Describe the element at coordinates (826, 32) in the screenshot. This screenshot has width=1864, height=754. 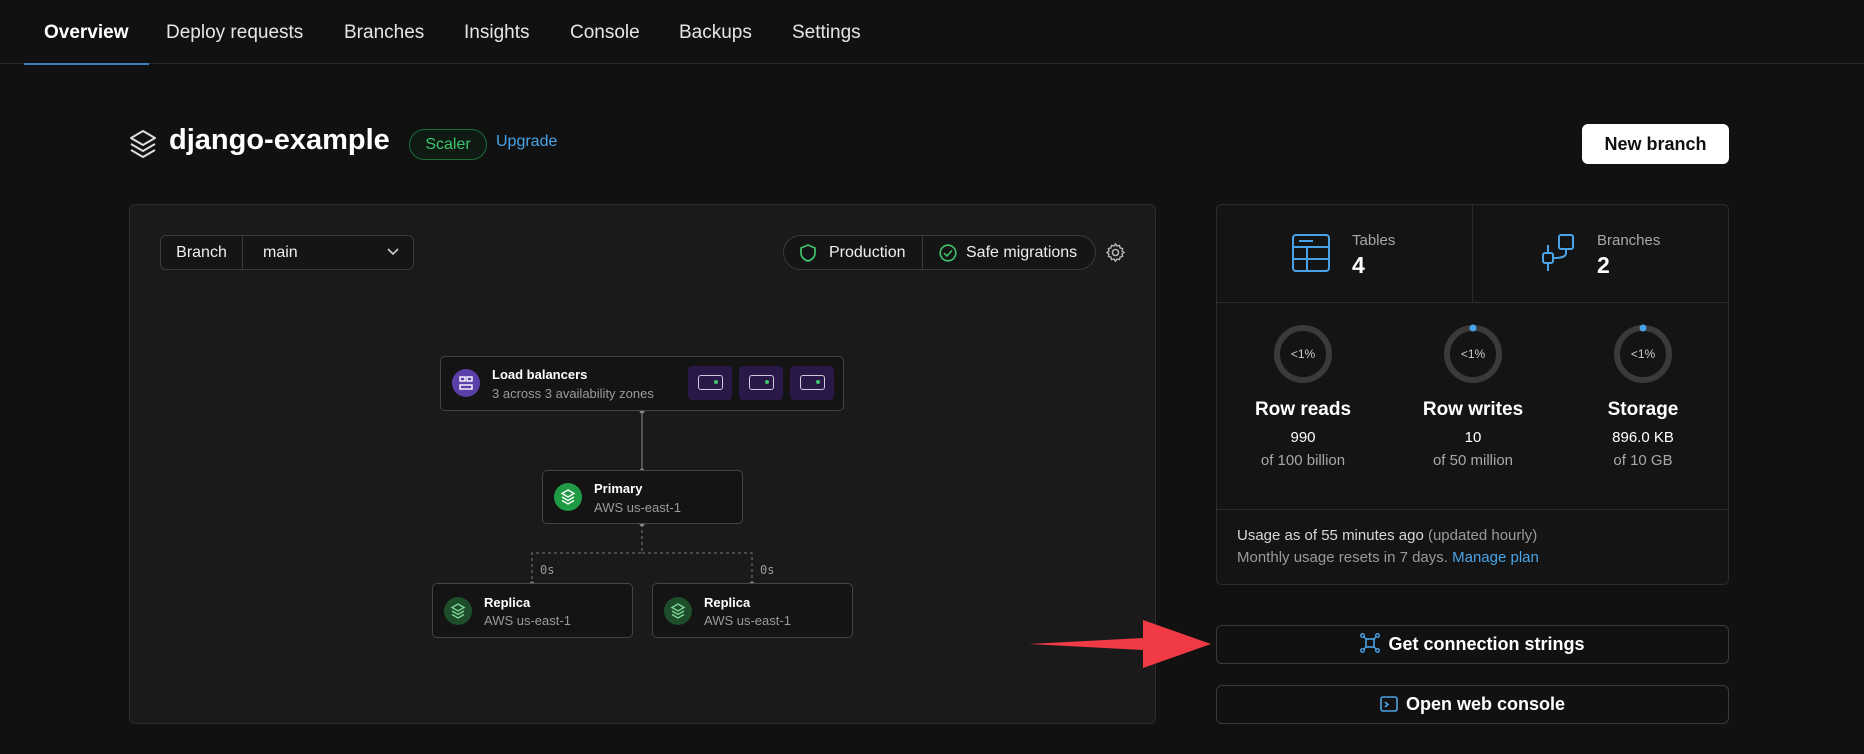
I see `tab-settings: Settings` at that location.